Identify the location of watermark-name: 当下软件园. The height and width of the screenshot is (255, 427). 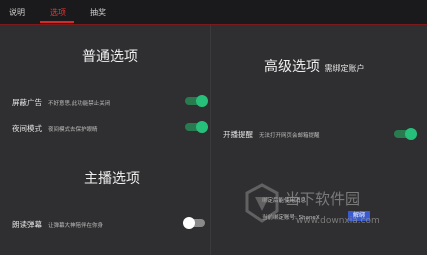
(323, 199).